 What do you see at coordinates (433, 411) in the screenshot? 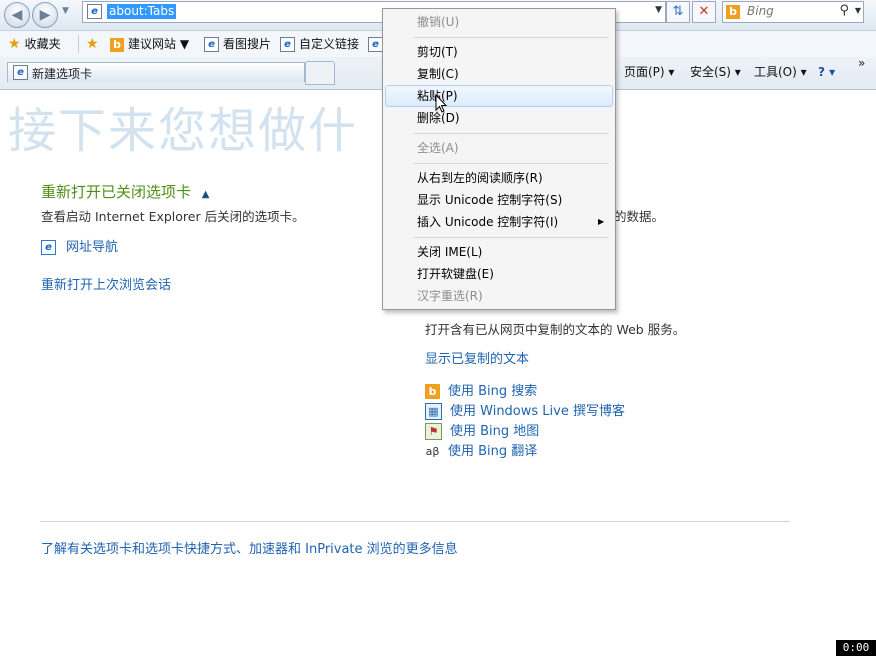
I see `blog-icon: ▦` at bounding box center [433, 411].